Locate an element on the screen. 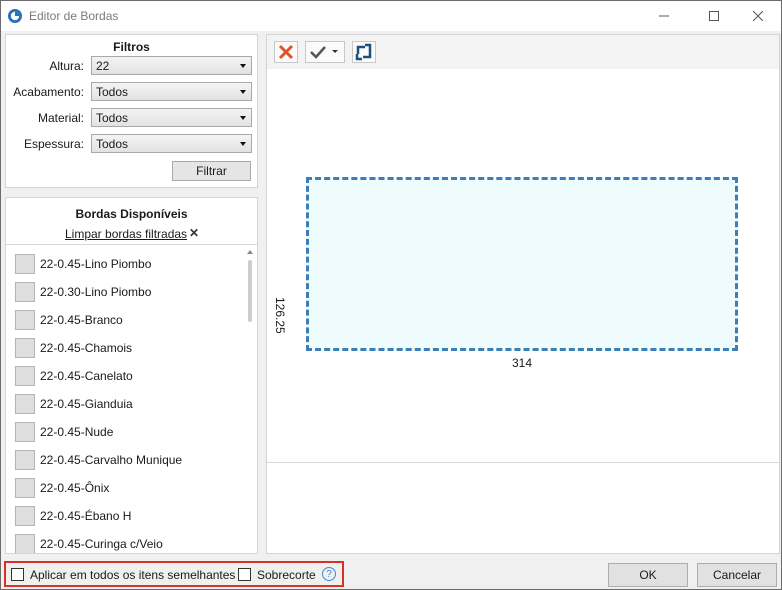 This screenshot has width=782, height=590. list-item-label: 22-0.45-Curinga c/Veio is located at coordinates (101, 544).